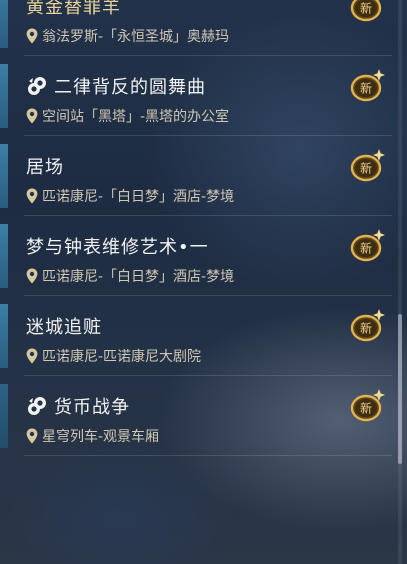 The width and height of the screenshot is (407, 564). Describe the element at coordinates (208, 455) in the screenshot. I see `divider` at that location.